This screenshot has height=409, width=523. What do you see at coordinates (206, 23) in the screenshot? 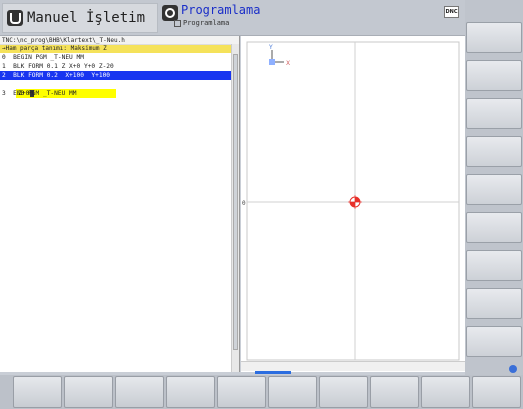
I see `programming-submode-label: Programlama` at bounding box center [206, 23].